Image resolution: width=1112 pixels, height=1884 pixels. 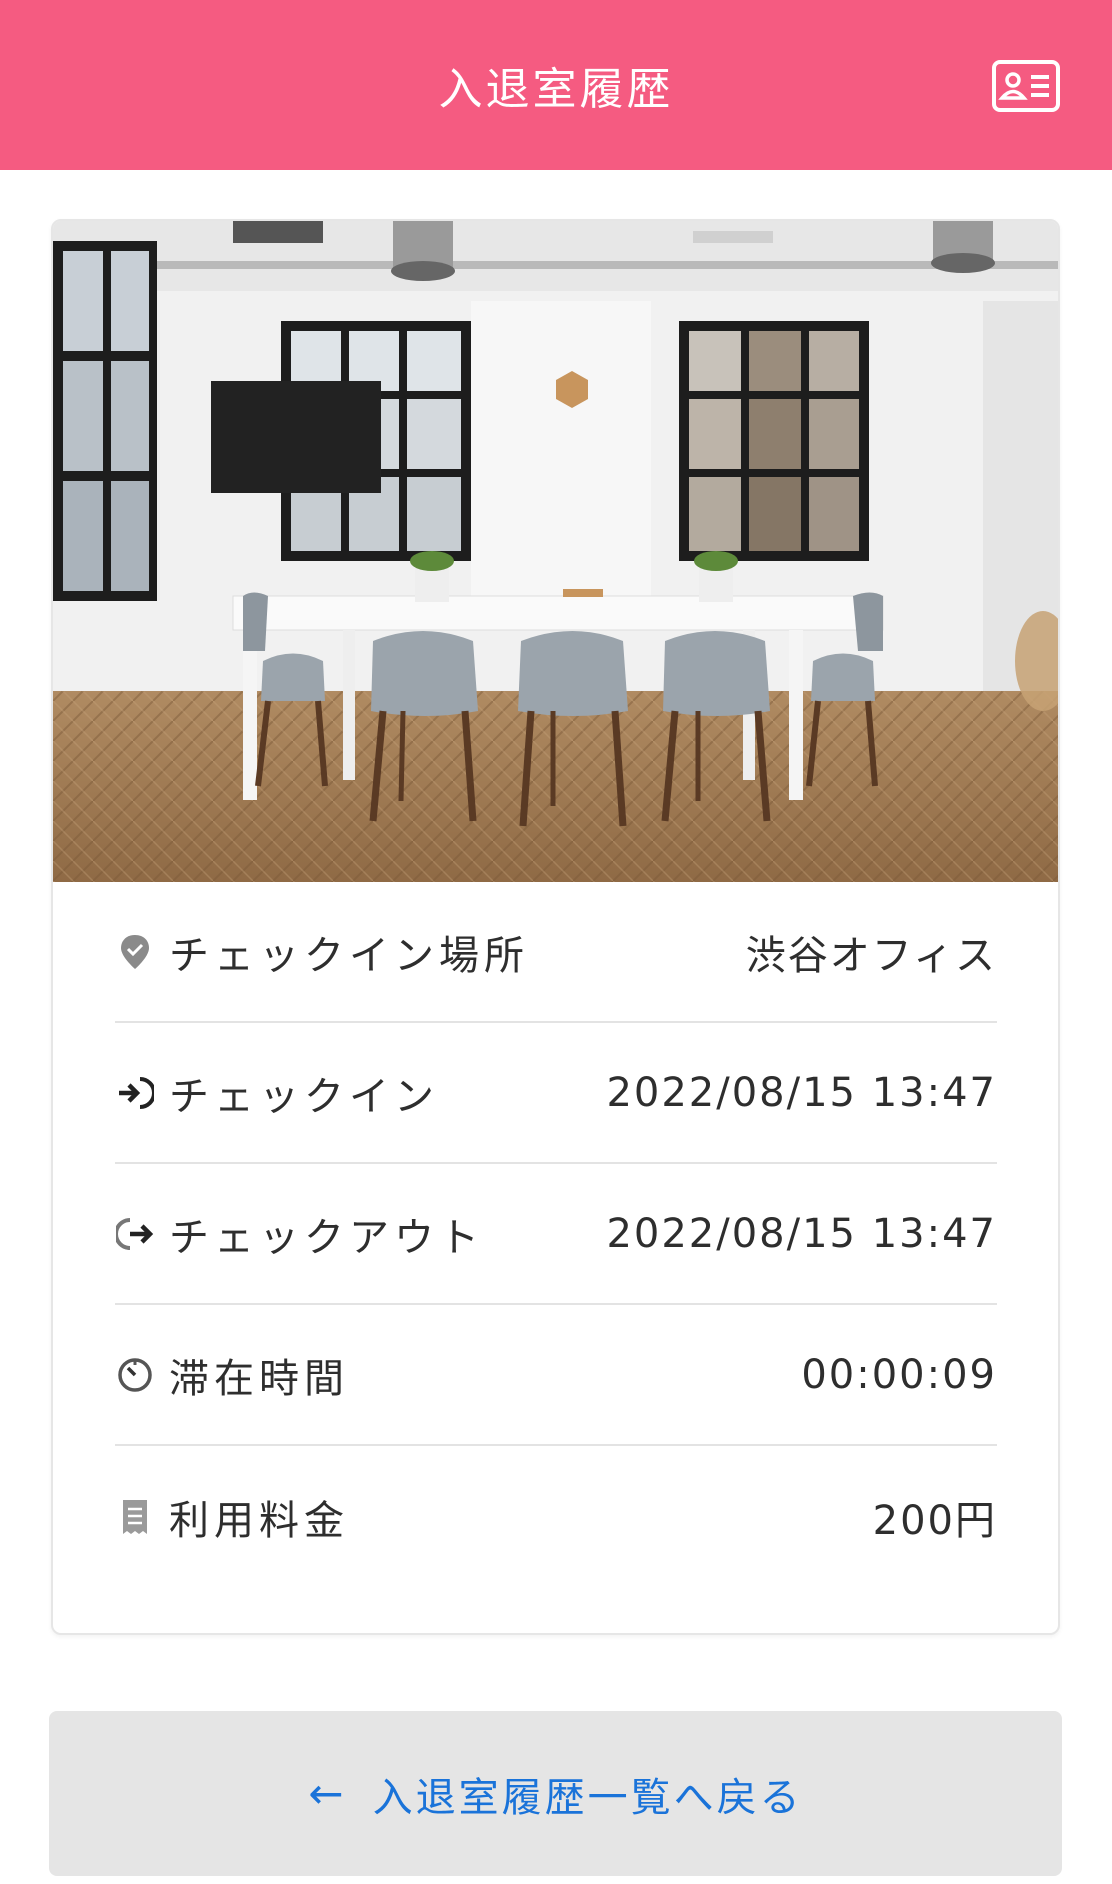 I want to click on detail-row-location: チェックイン場所 渋谷オフィス, so click(x=556, y=952).